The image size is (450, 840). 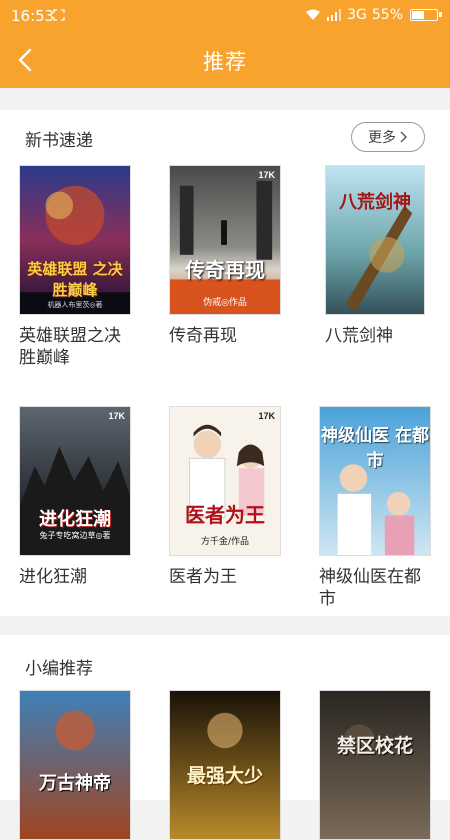 I want to click on cover-title: 神级仙医 在都市, so click(x=375, y=448).